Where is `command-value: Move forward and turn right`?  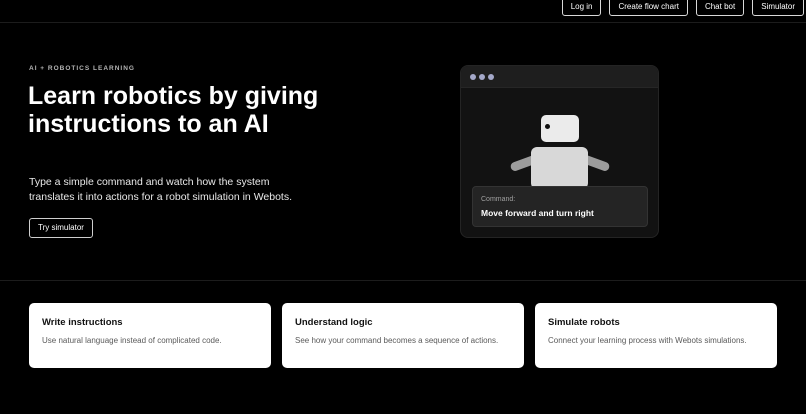
command-value: Move forward and turn right is located at coordinates (537, 213).